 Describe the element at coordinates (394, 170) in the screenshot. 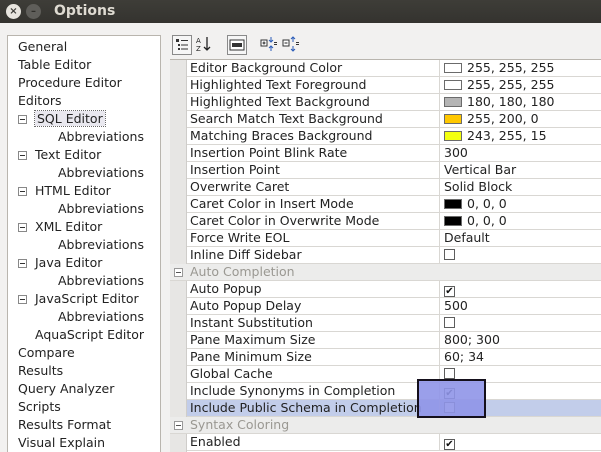

I see `property-row: Insertion Point Vertical Bar` at that location.